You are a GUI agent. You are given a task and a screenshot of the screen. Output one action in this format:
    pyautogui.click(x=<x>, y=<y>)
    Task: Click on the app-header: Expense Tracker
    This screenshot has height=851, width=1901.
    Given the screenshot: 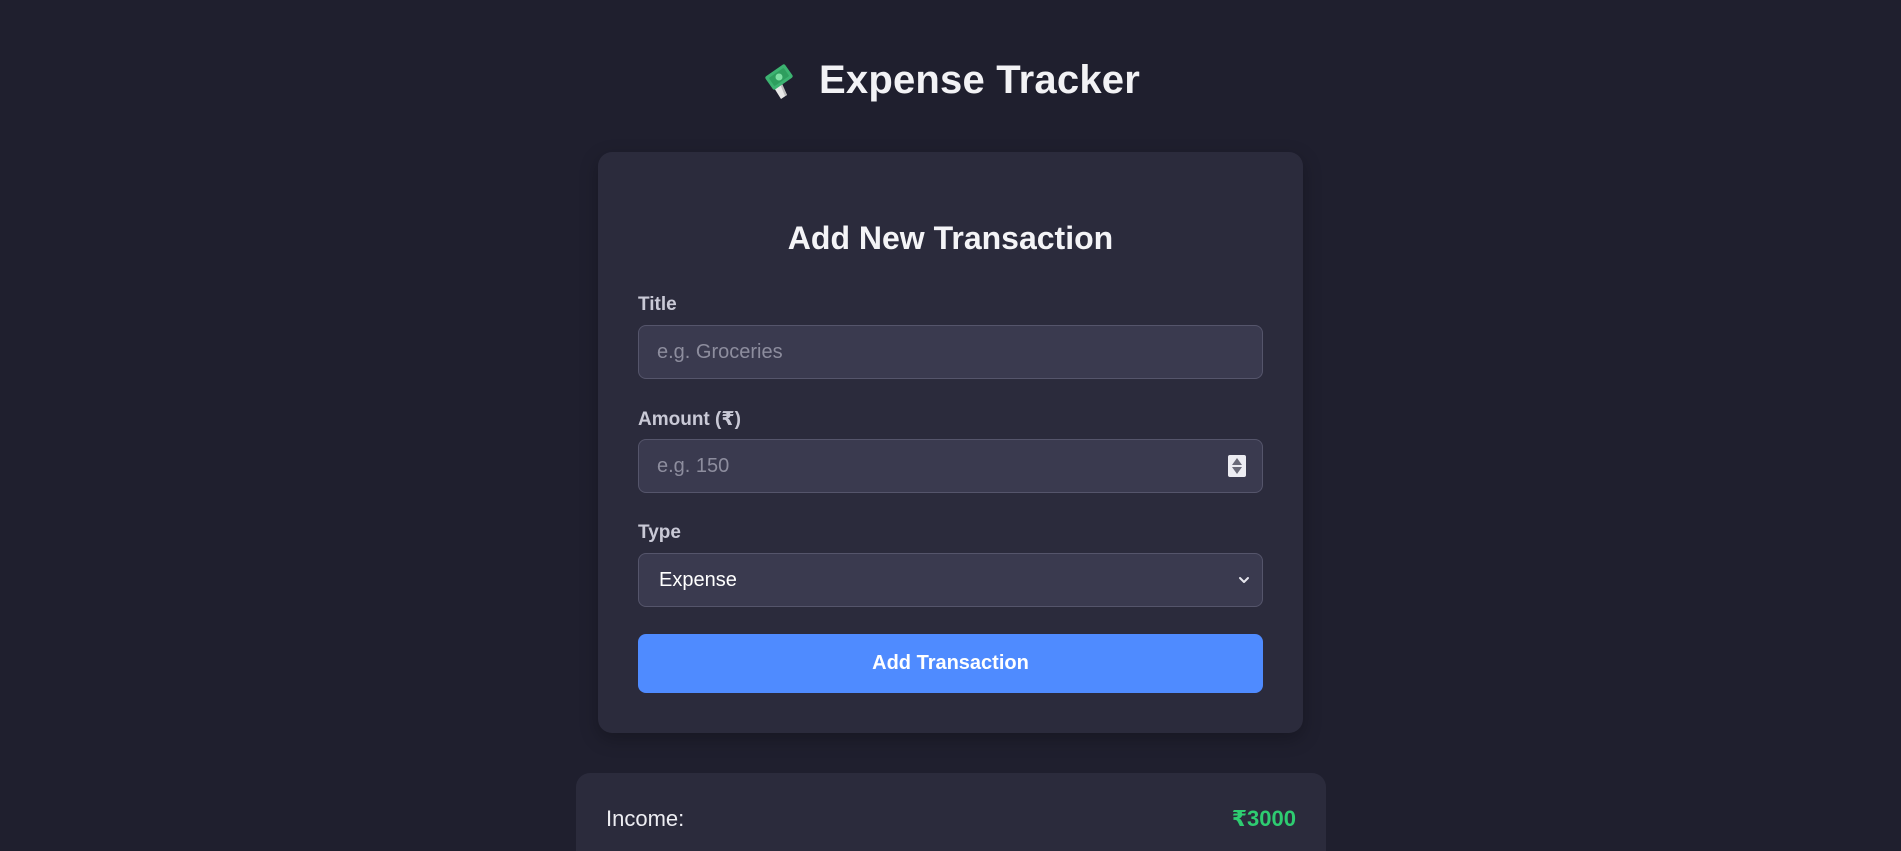 What is the action you would take?
    pyautogui.click(x=950, y=80)
    